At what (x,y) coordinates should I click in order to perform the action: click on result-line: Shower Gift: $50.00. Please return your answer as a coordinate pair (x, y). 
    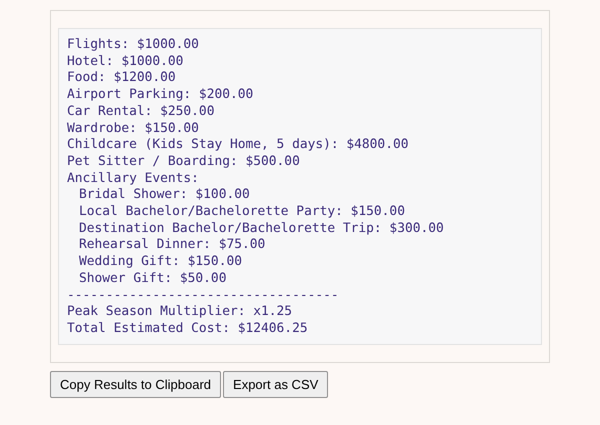
    Looking at the image, I should click on (152, 279).